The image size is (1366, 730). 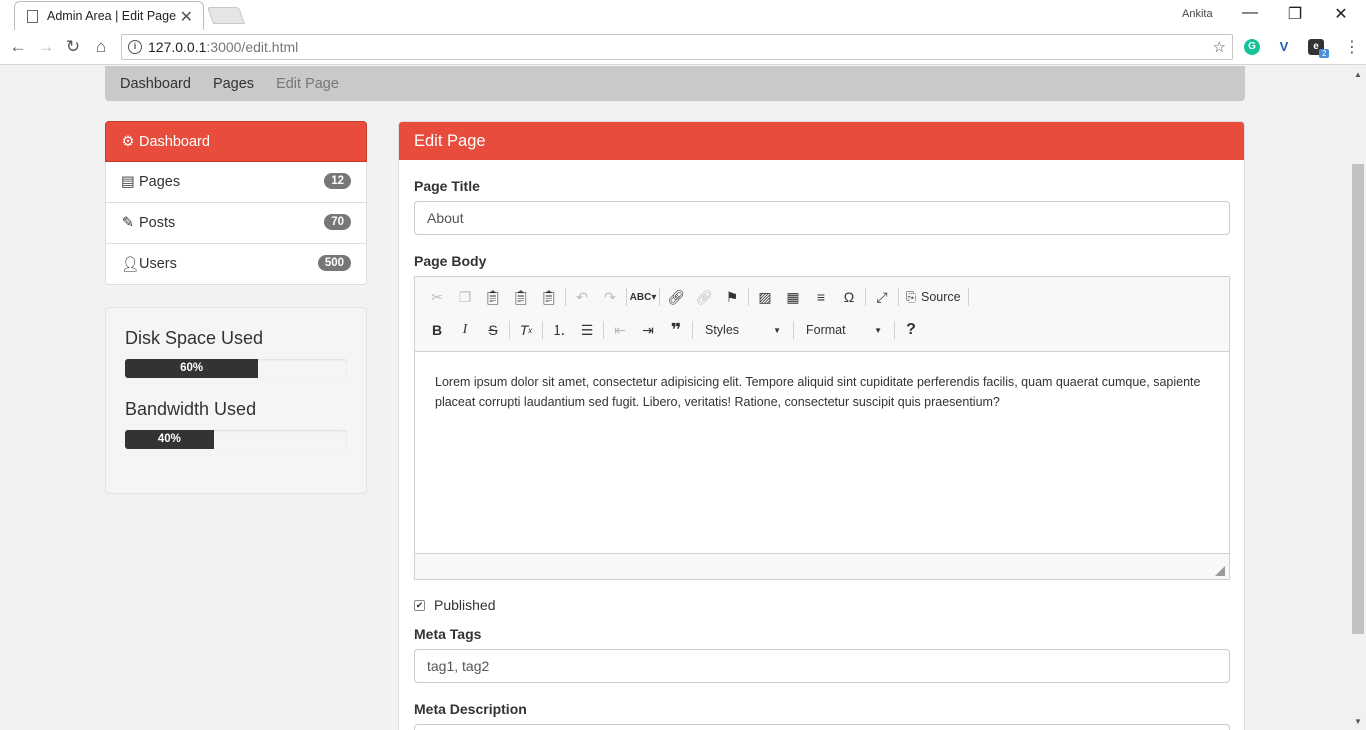 What do you see at coordinates (676, 330) in the screenshot?
I see `blockquote-icon: ❞` at bounding box center [676, 330].